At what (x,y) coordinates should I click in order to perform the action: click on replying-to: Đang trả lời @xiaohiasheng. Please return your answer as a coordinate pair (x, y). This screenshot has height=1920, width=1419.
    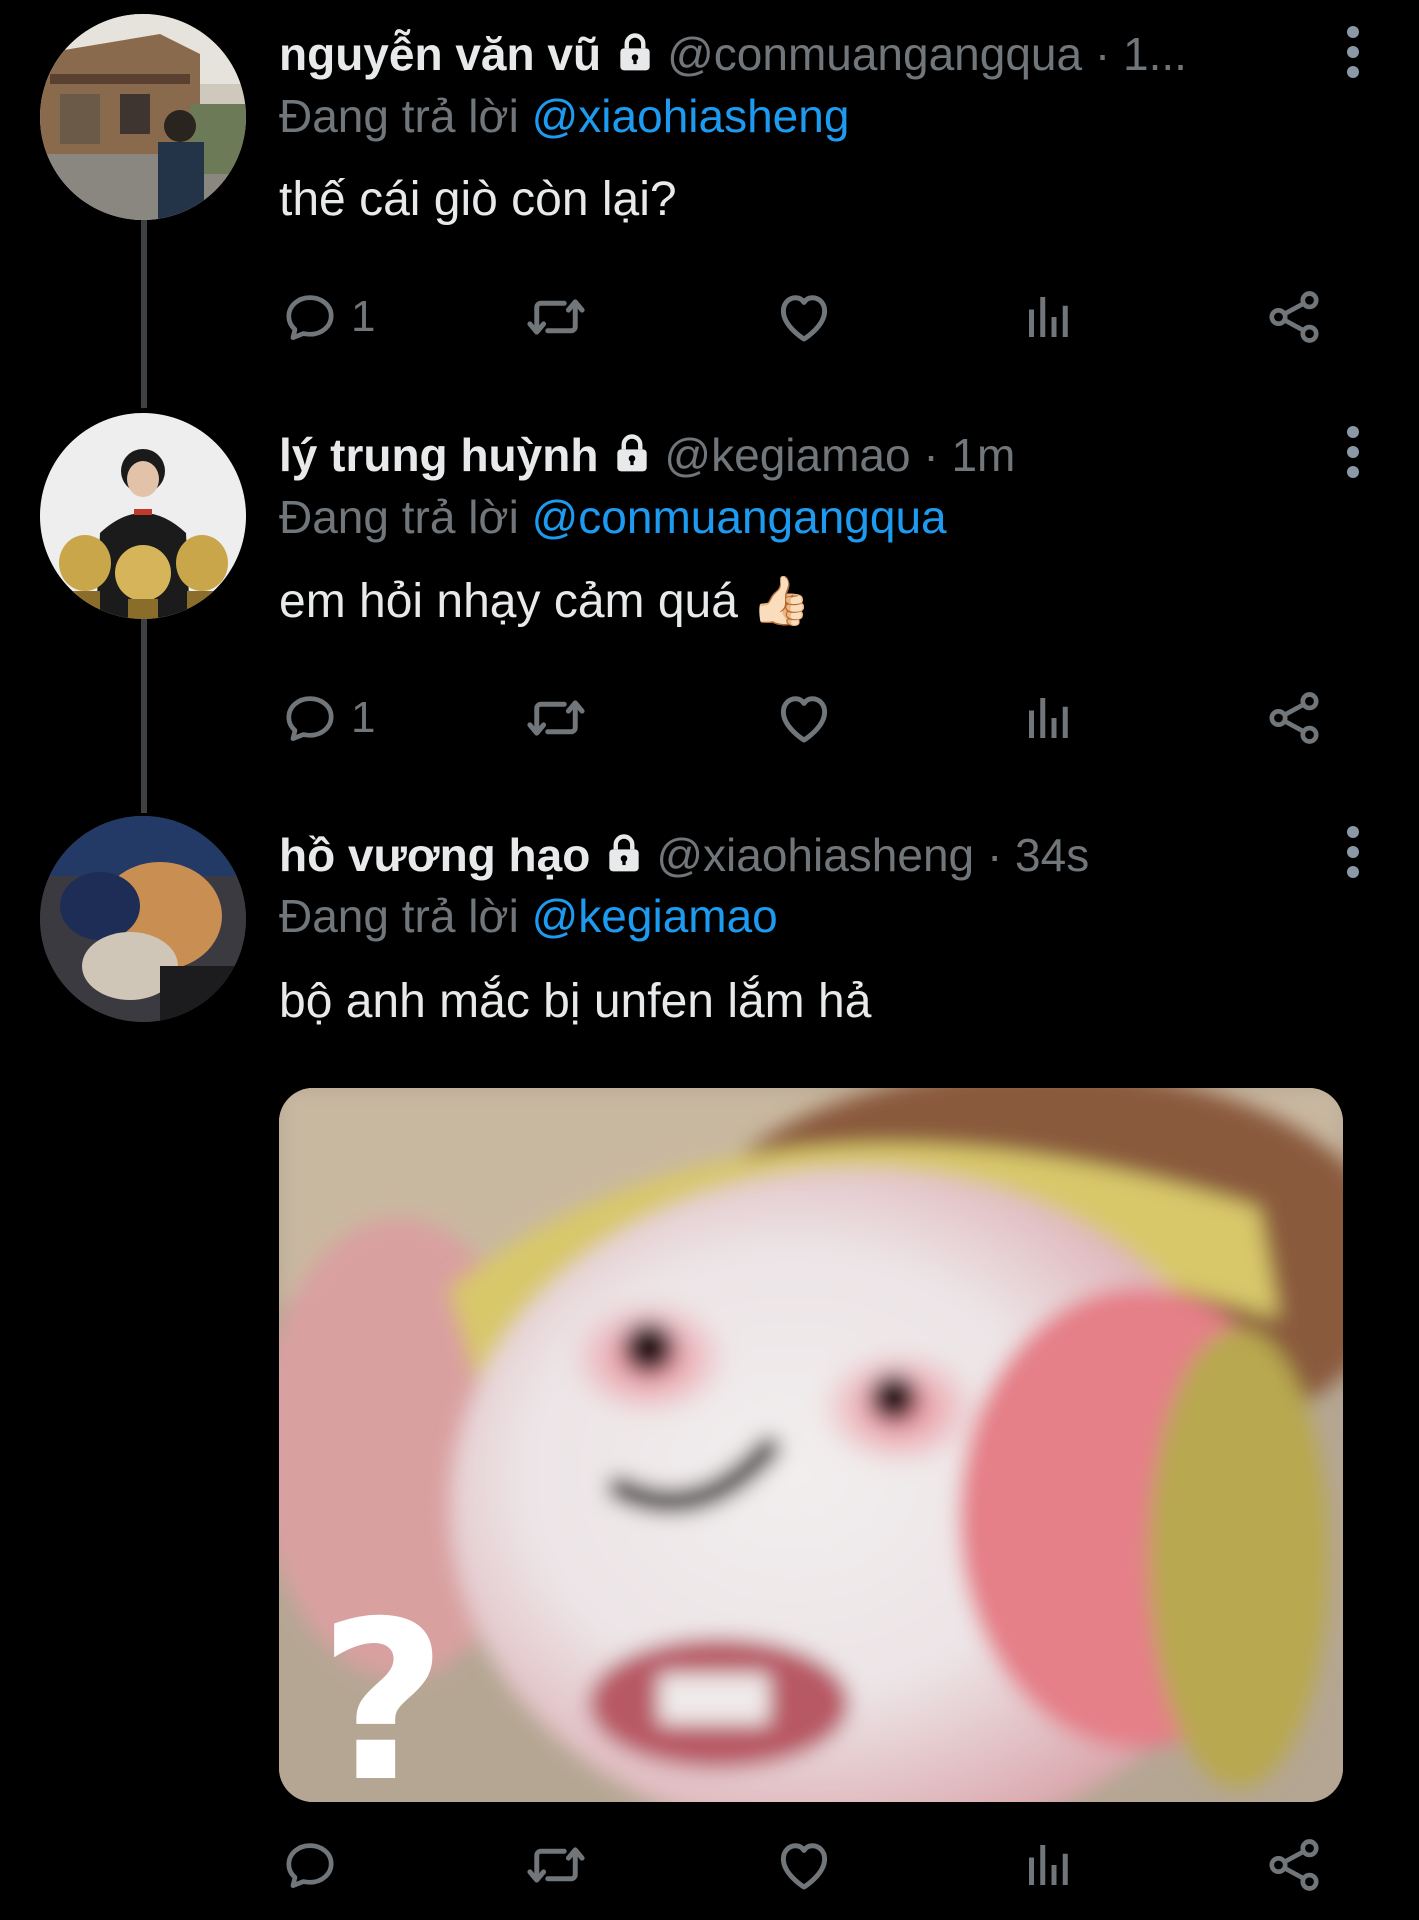
    Looking at the image, I should click on (564, 116).